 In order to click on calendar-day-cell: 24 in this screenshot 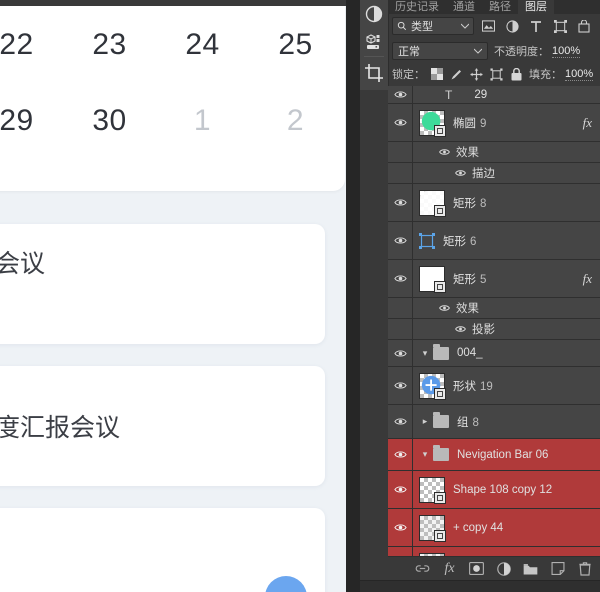, I will do `click(202, 45)`.